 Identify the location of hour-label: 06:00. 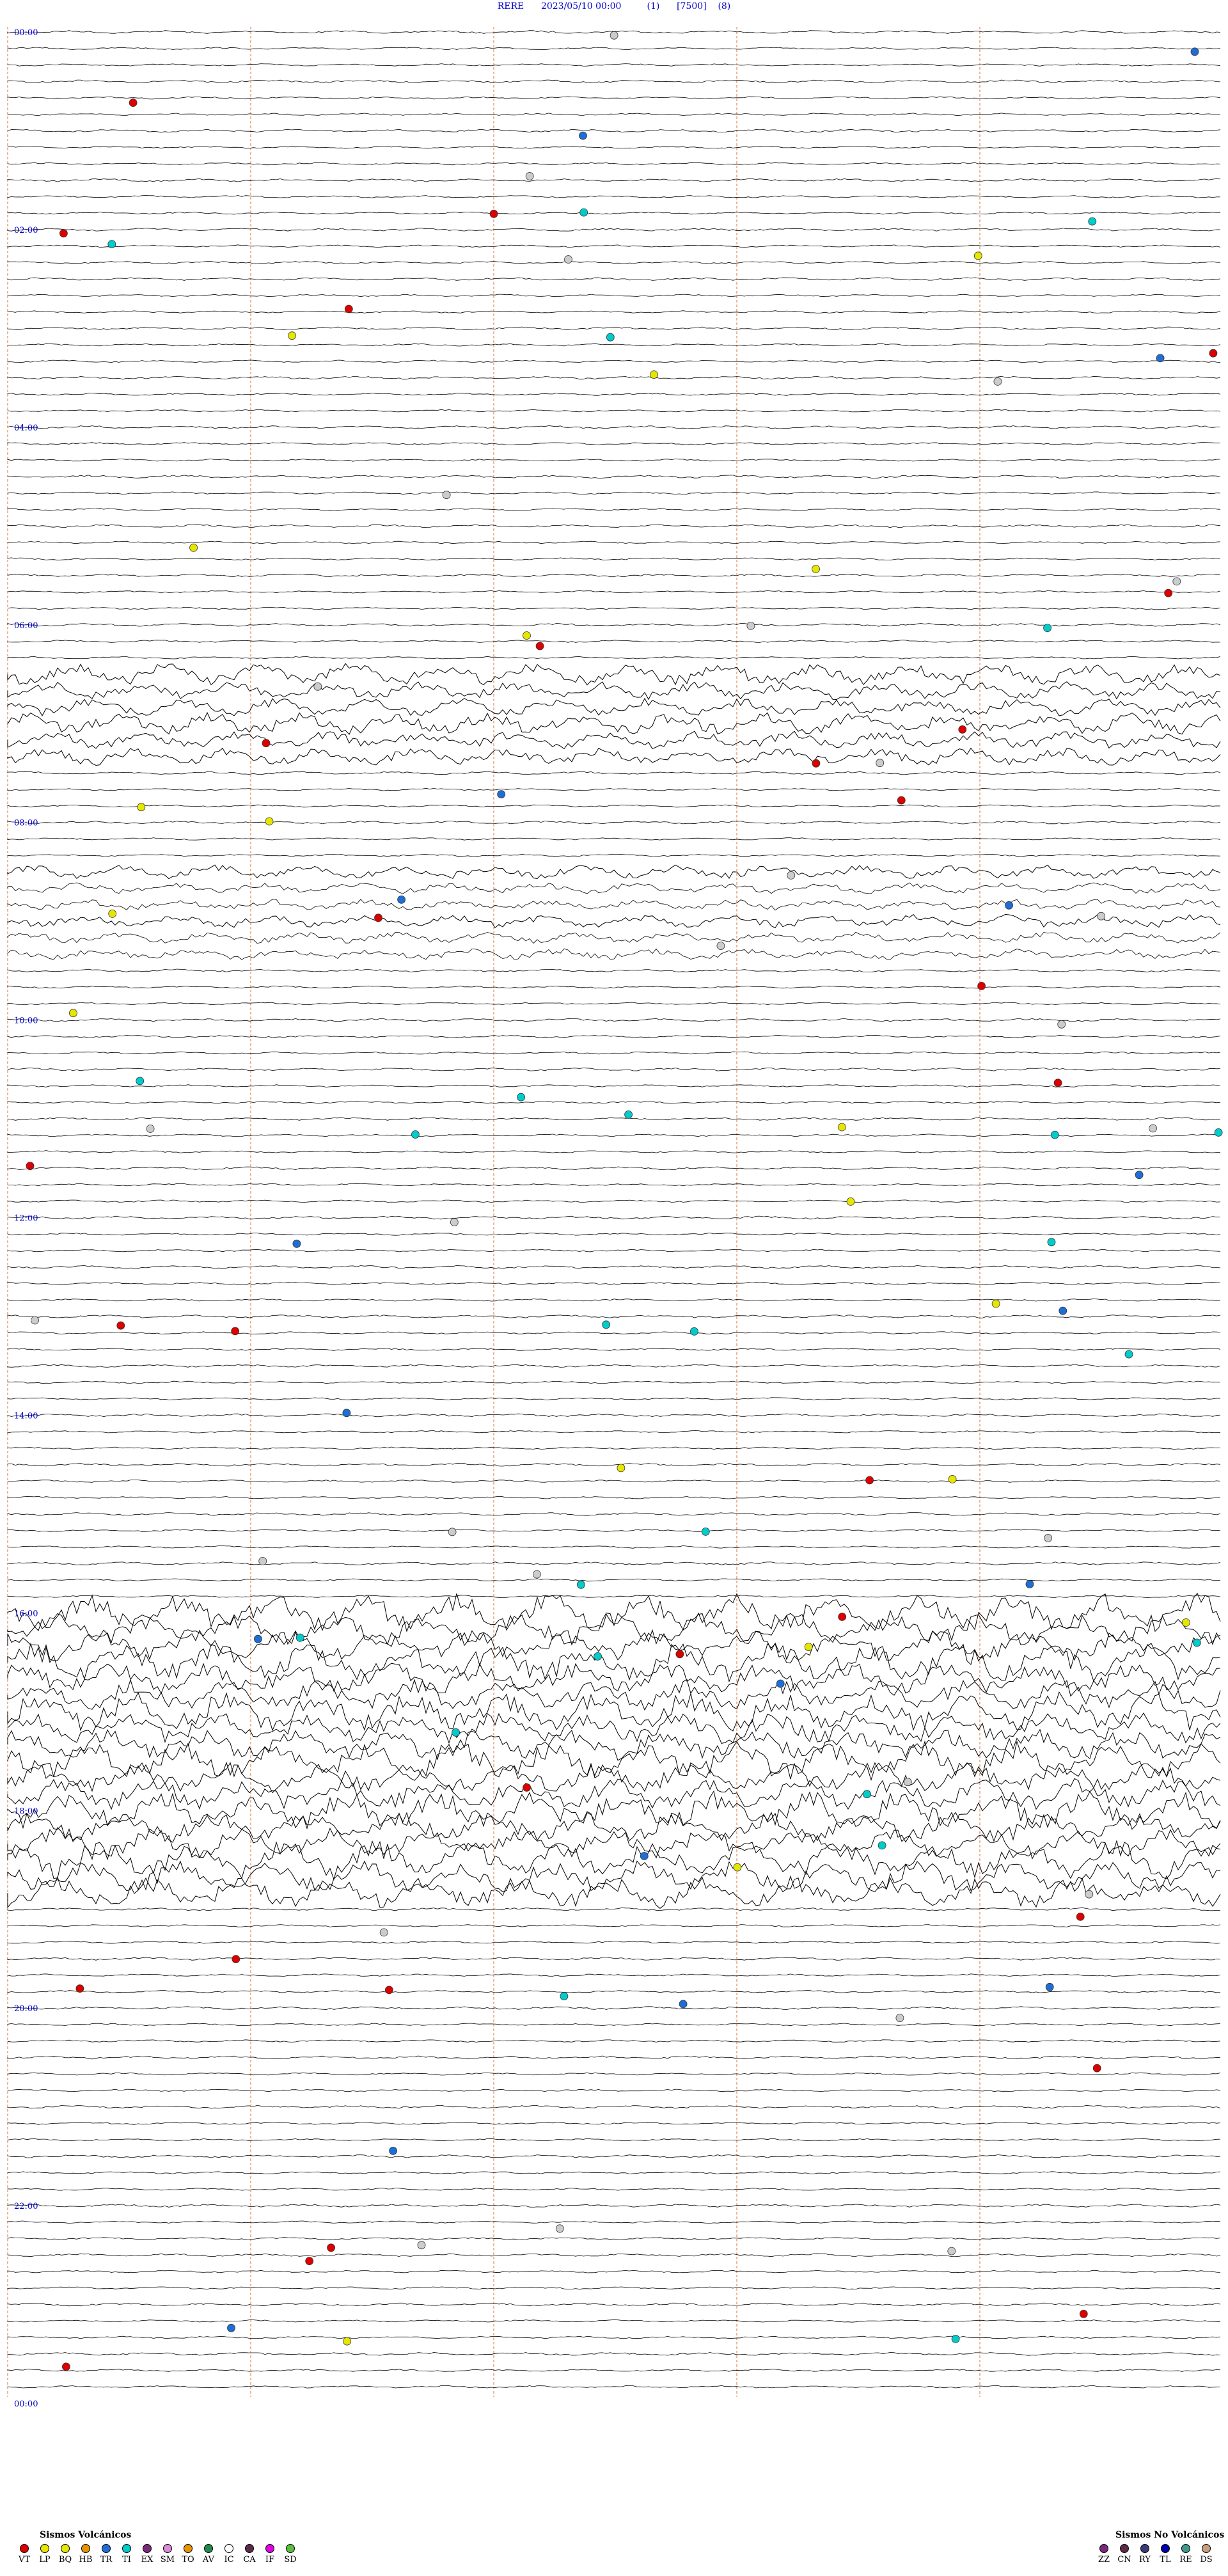
(26, 626).